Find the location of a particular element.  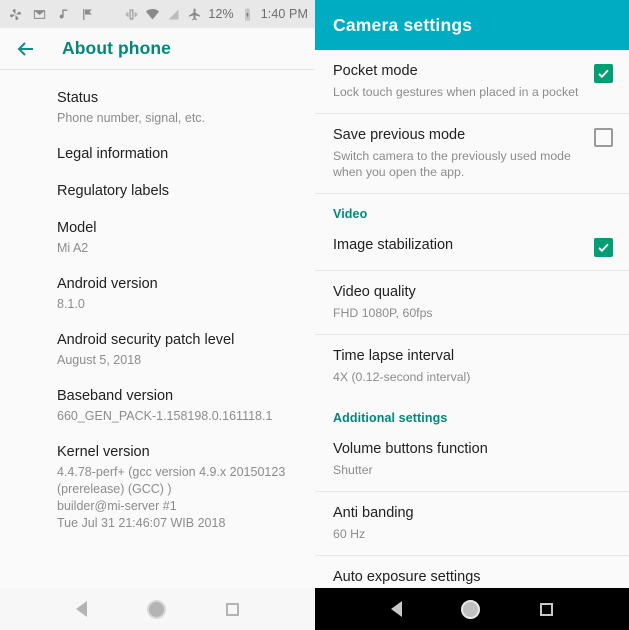

list-item-subtitle: August 5, 2018 is located at coordinates (99, 360).